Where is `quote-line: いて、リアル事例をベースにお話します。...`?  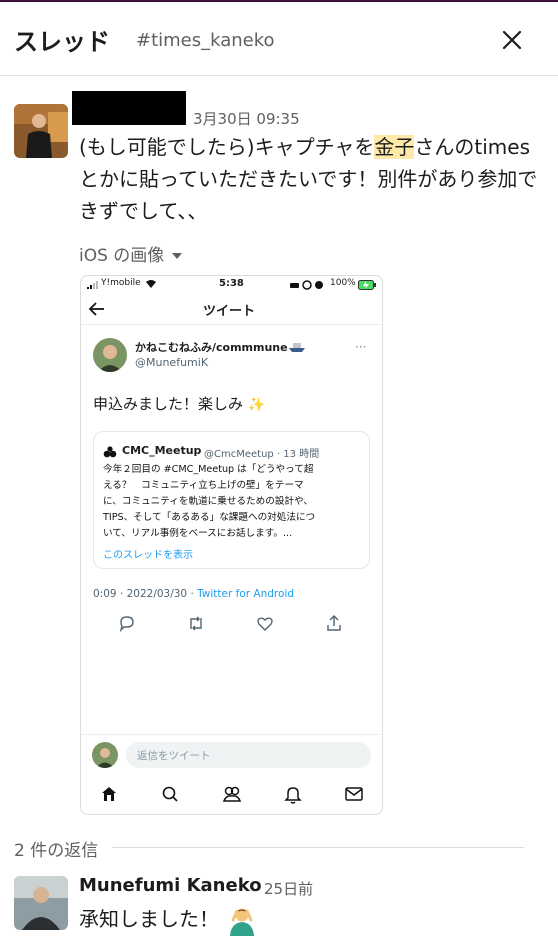 quote-line: いて、リアル事例をベースにお話します。... is located at coordinates (198, 533).